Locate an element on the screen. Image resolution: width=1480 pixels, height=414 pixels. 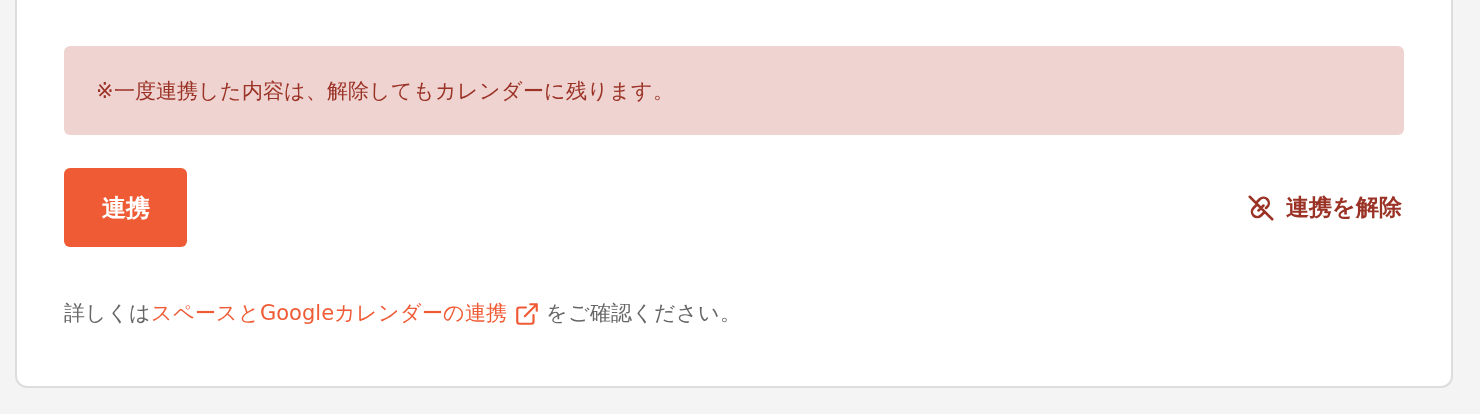
help-link: スペースとGoogleカレンダーの連携 is located at coordinates (345, 313).